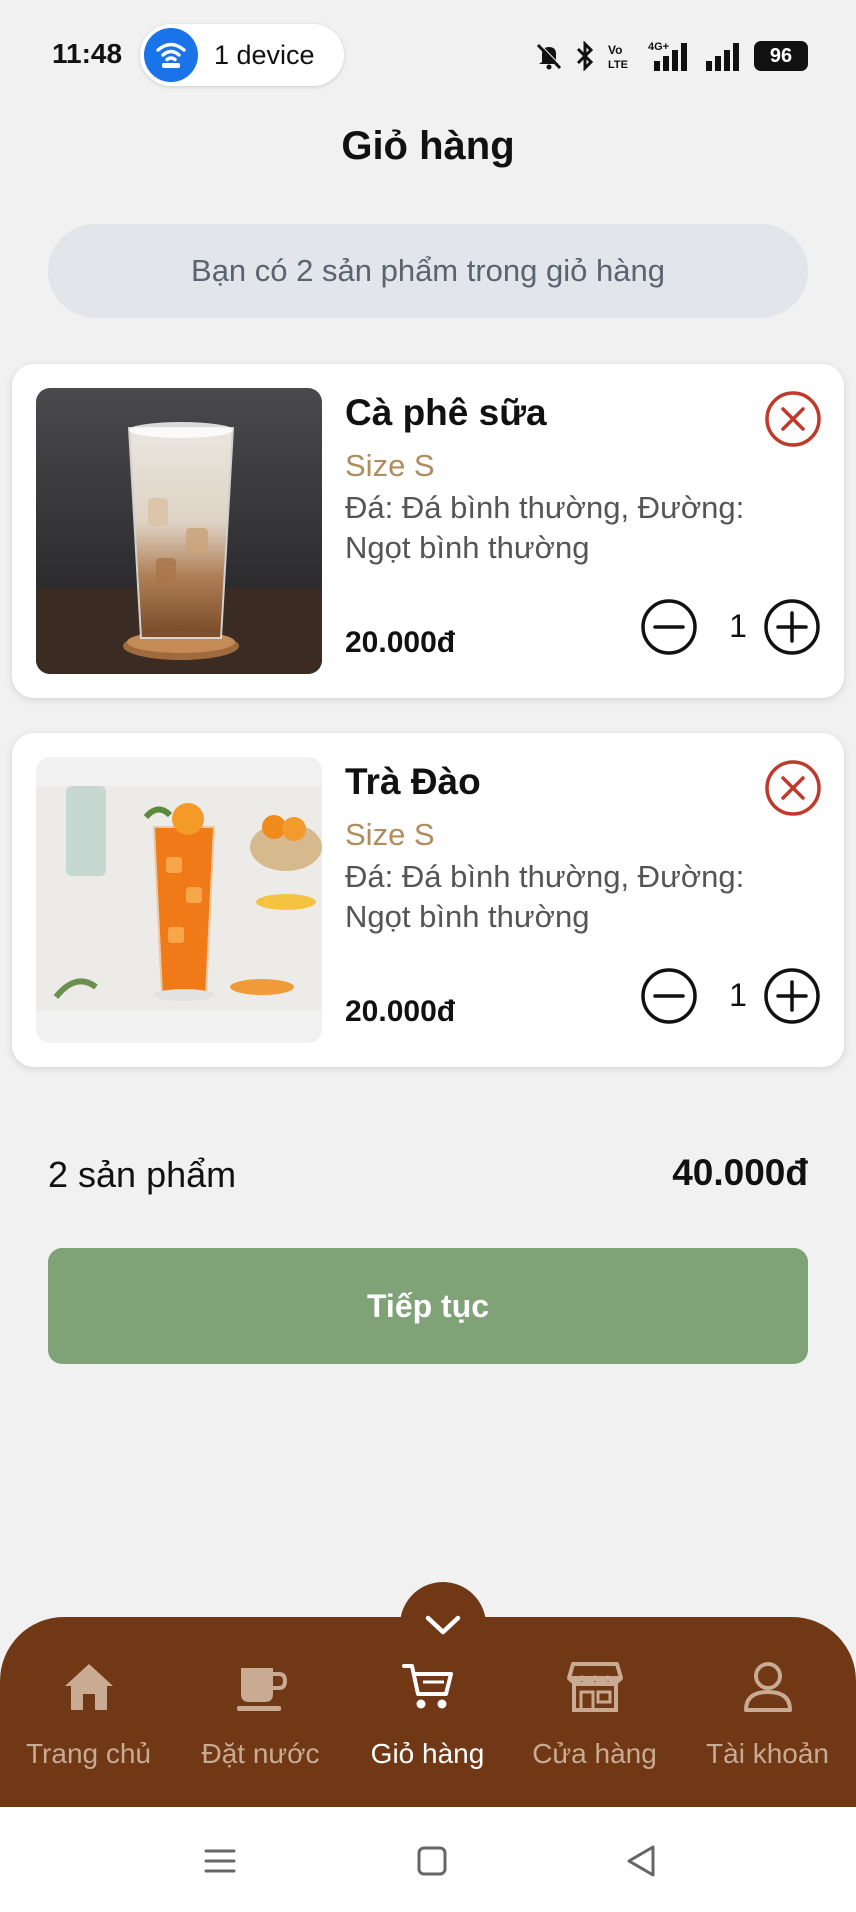 The width and height of the screenshot is (856, 1912). I want to click on home-icon, so click(88, 1687).